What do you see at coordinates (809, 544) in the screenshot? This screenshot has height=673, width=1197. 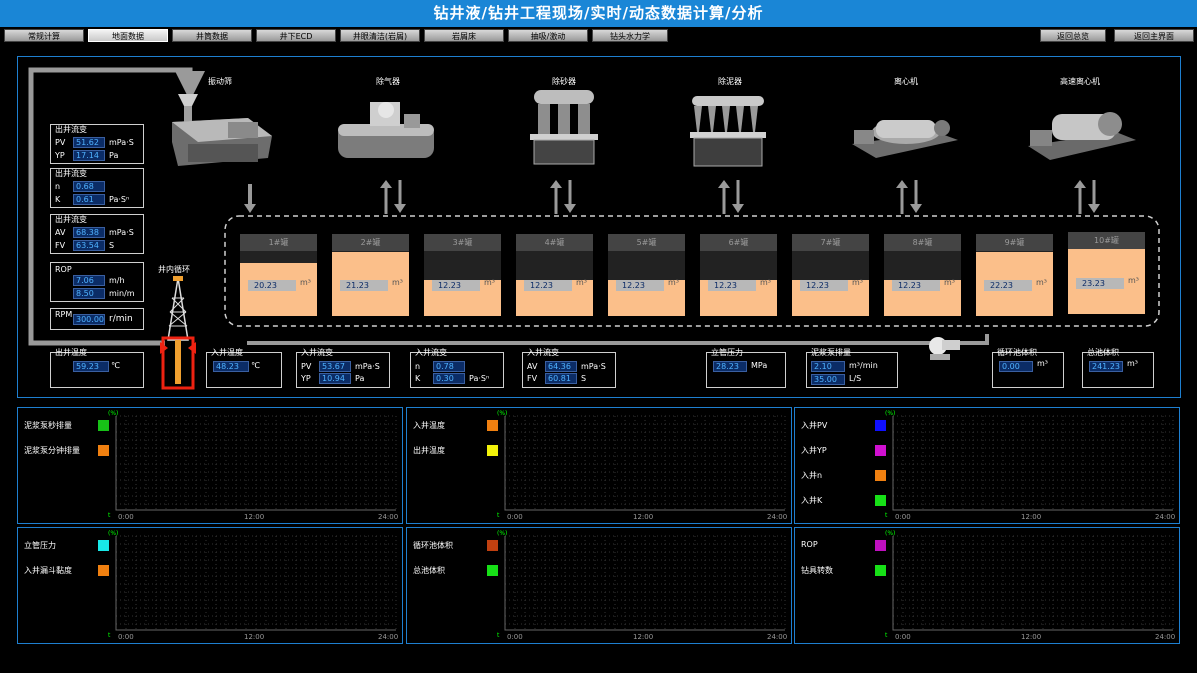 I see `legend-label: ROP` at bounding box center [809, 544].